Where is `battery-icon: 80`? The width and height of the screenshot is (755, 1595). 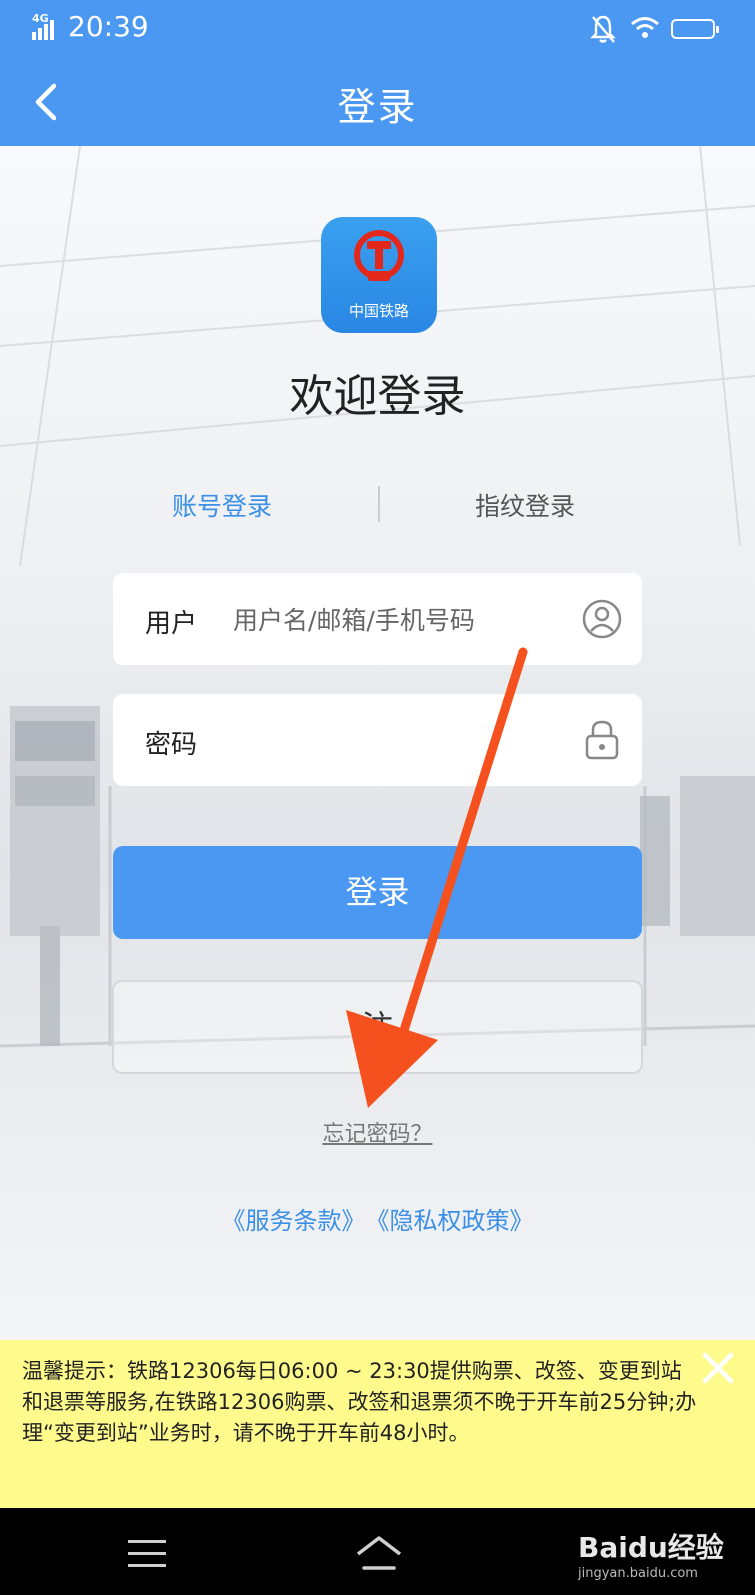
battery-icon: 80 is located at coordinates (695, 29).